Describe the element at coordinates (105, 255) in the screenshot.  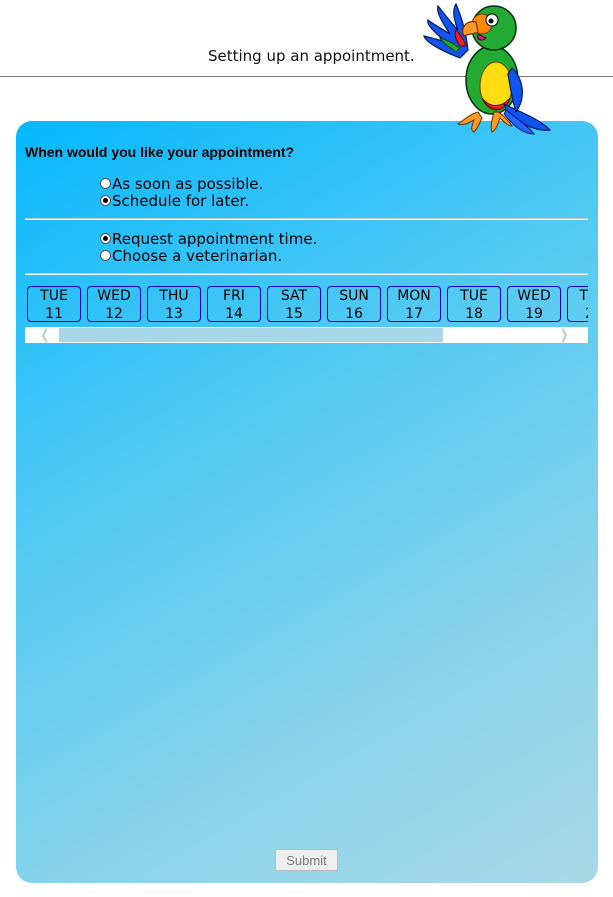
I see `radio-choose-vet` at that location.